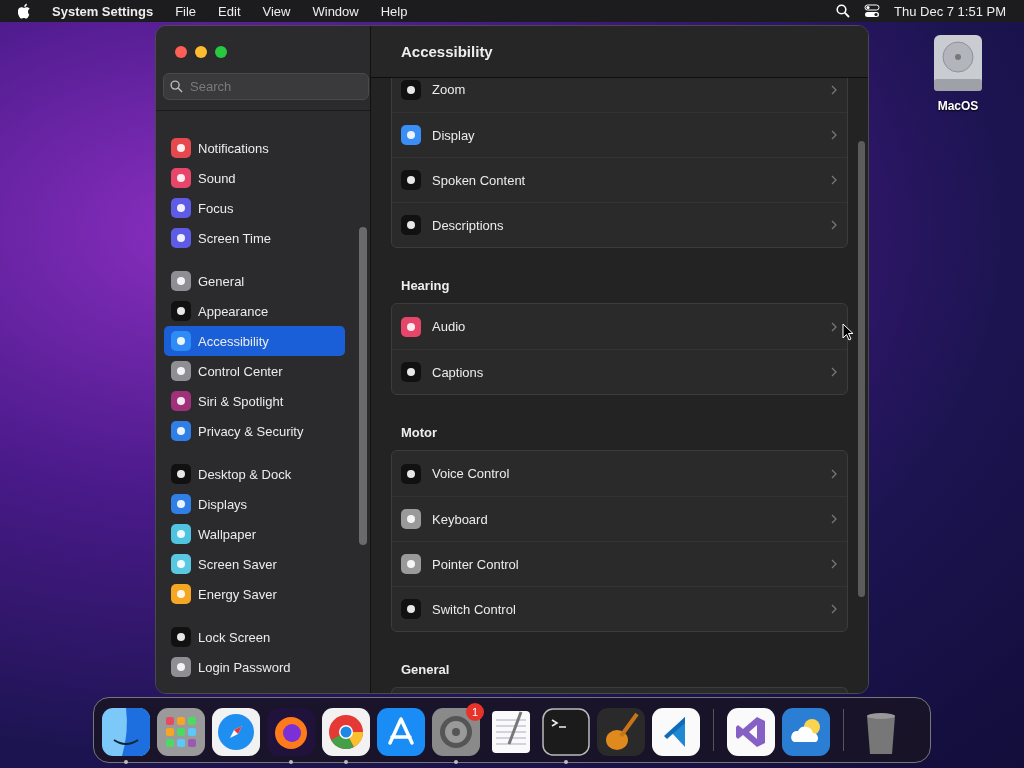  What do you see at coordinates (254, 667) in the screenshot?
I see `sidebar-item: Login Password` at bounding box center [254, 667].